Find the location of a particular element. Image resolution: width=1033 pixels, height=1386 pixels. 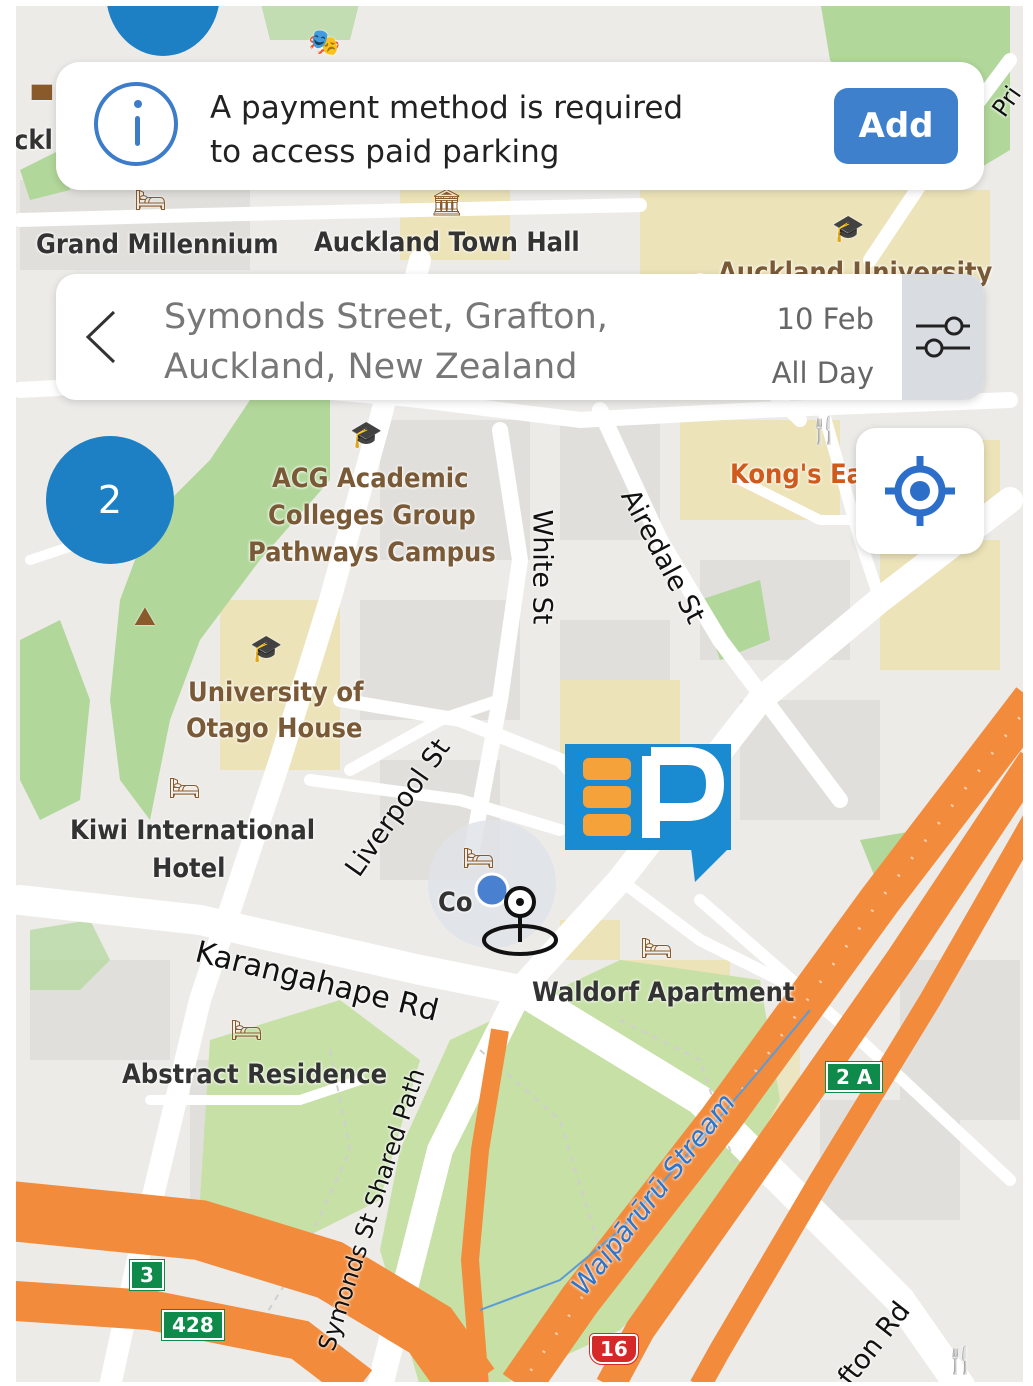

map-label-acg-1: ACG Academic is located at coordinates (370, 478).